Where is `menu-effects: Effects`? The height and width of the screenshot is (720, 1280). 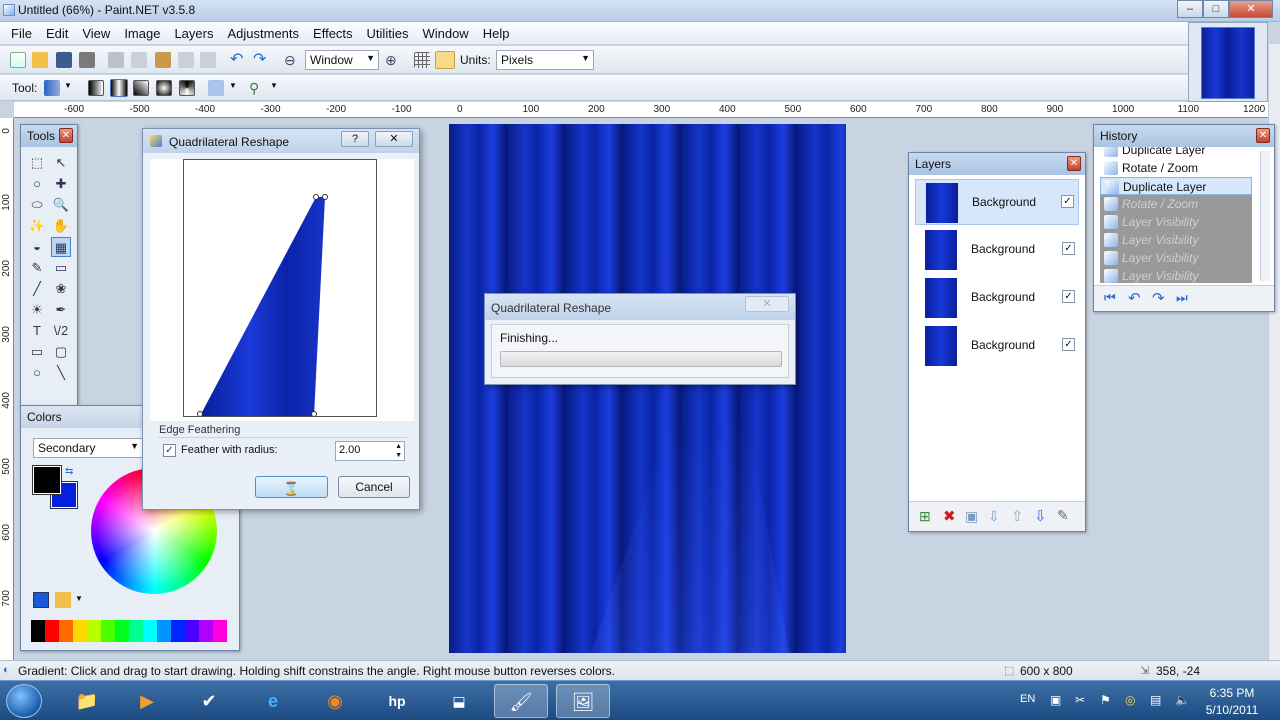
menu-effects: Effects is located at coordinates (333, 33).